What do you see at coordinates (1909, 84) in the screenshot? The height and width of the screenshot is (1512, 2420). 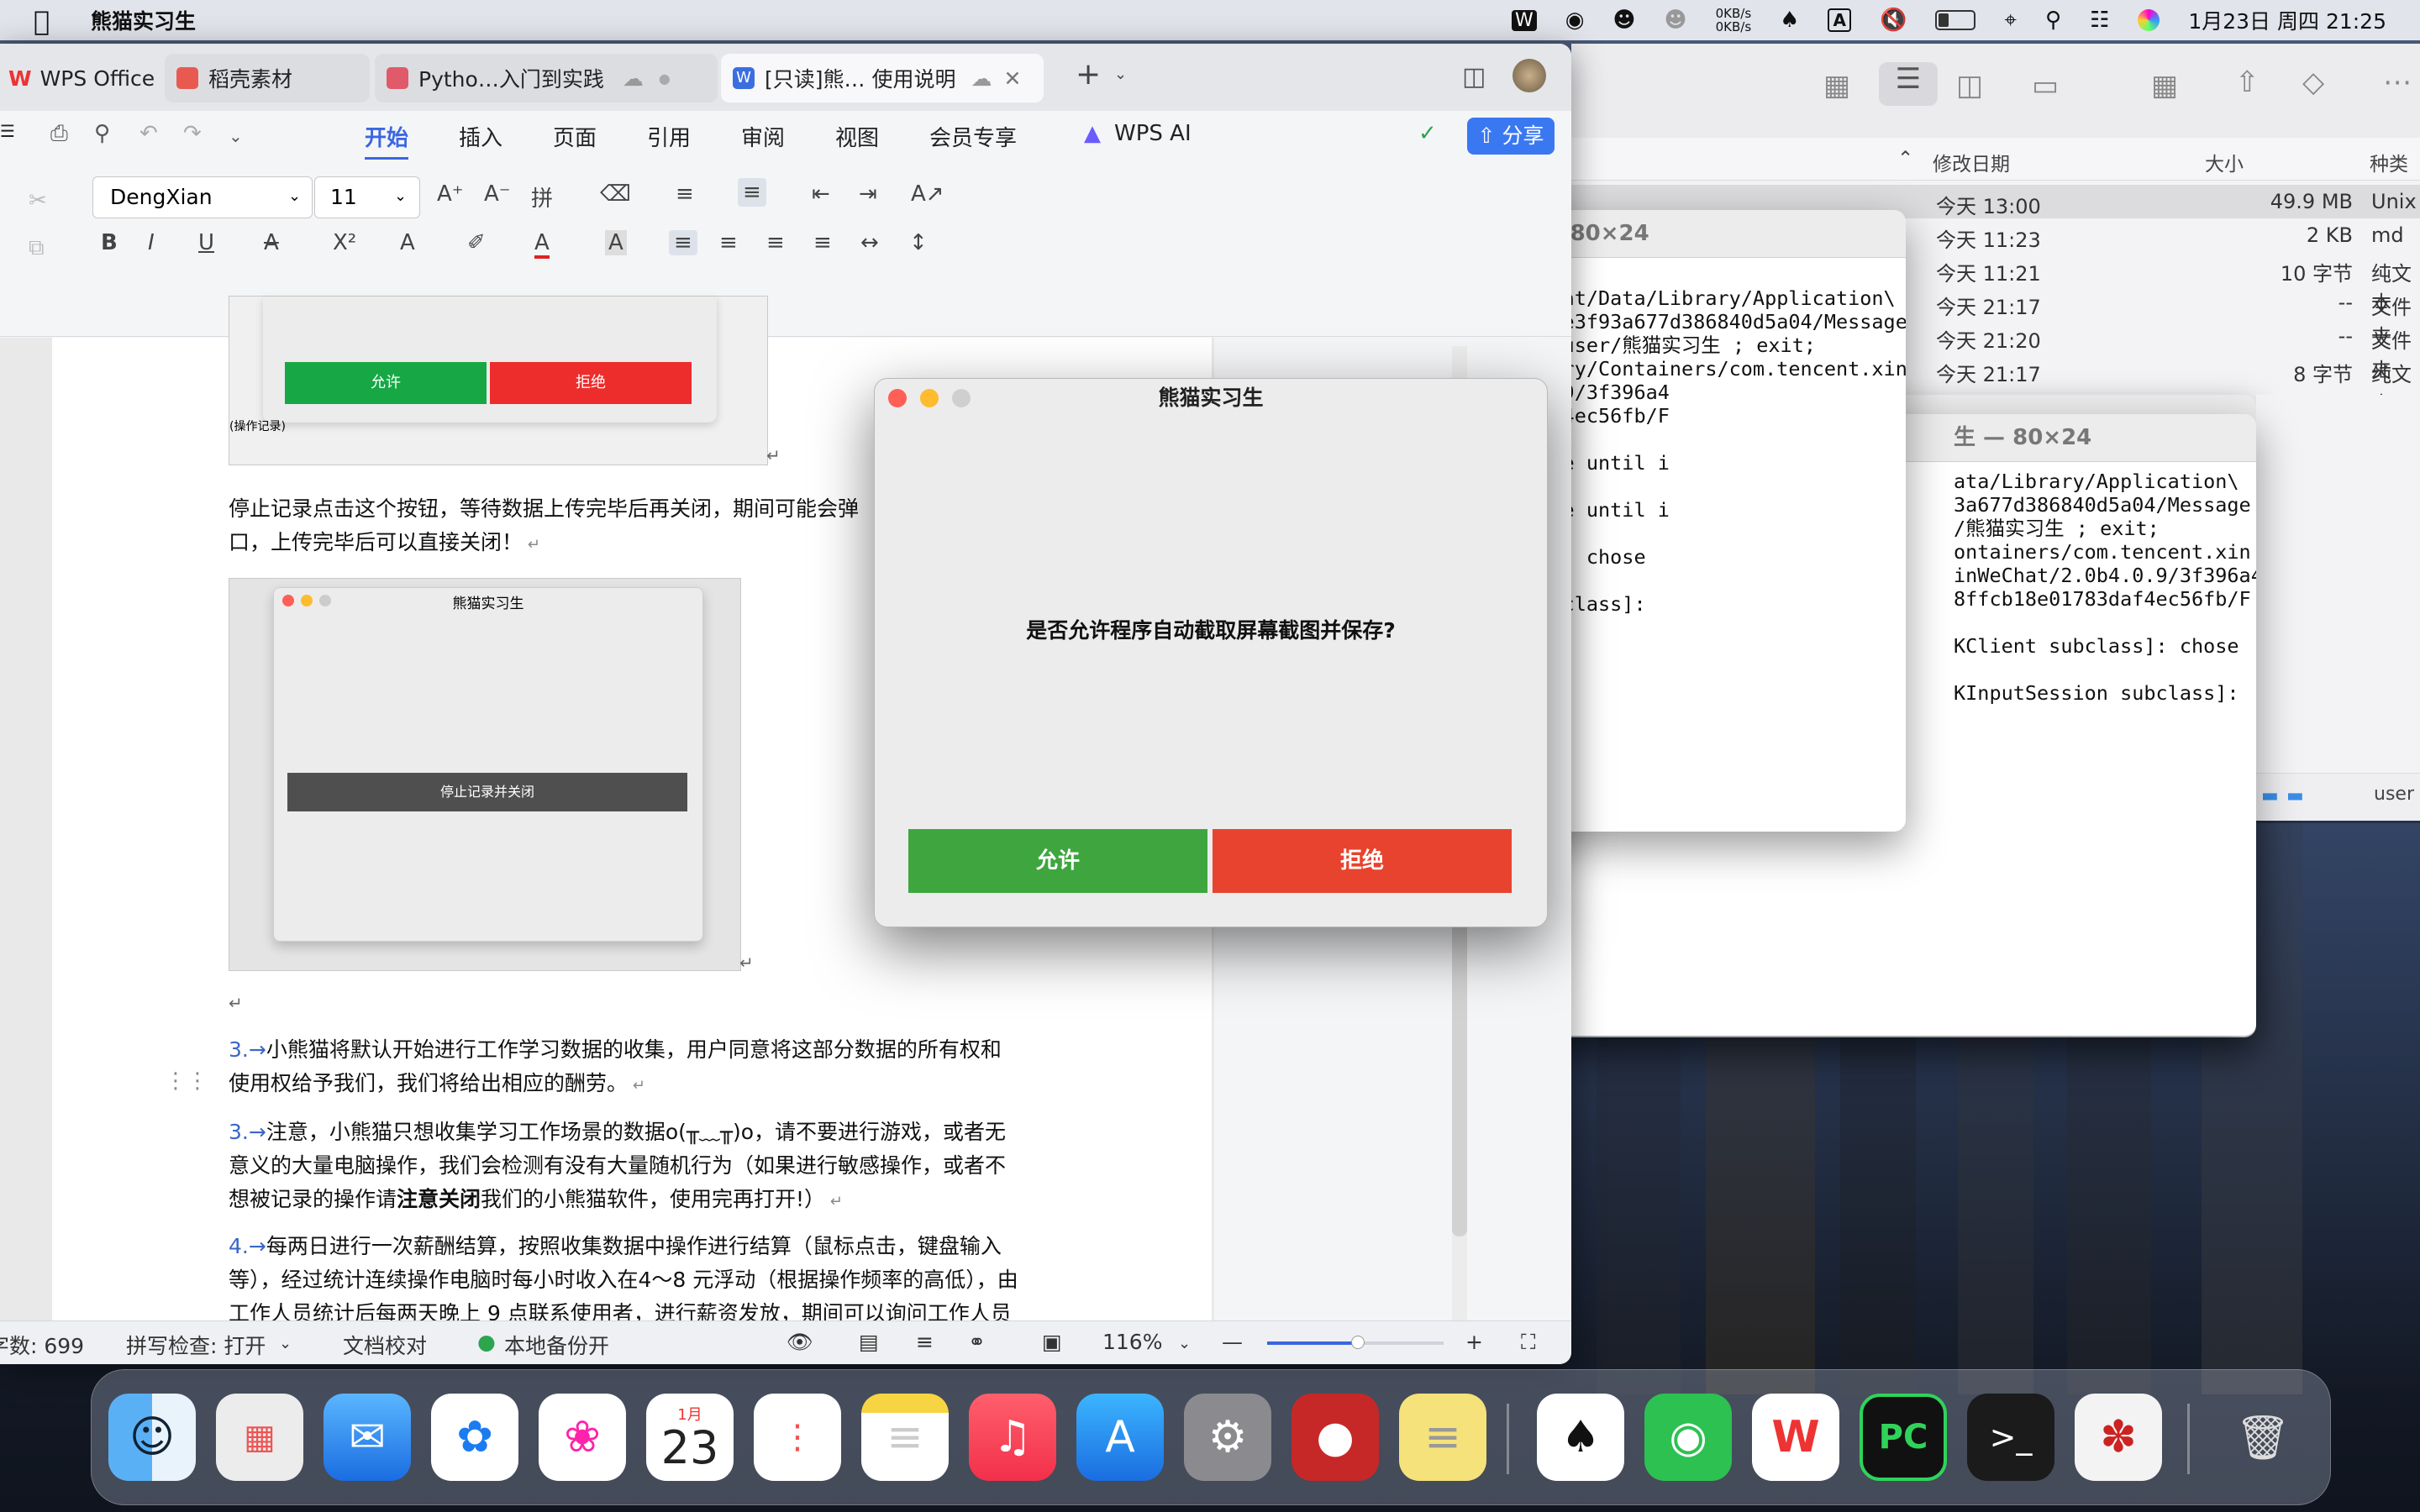 I see `list-view-icon: ☰` at bounding box center [1909, 84].